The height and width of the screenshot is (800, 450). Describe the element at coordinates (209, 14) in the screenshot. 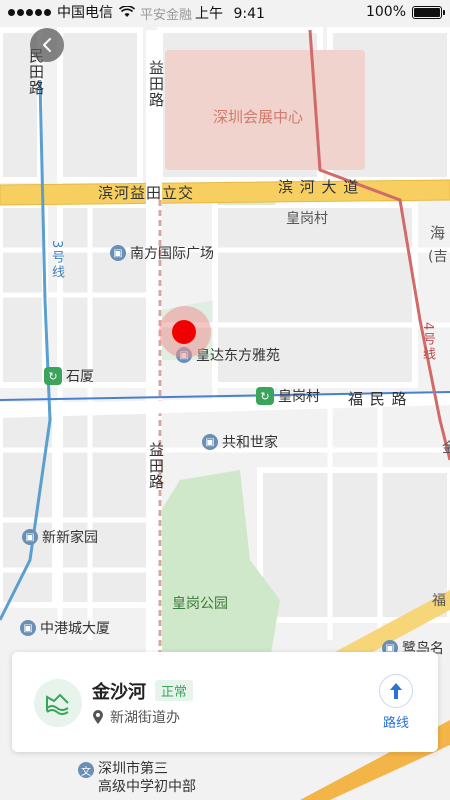

I see `time-period: 上午` at that location.